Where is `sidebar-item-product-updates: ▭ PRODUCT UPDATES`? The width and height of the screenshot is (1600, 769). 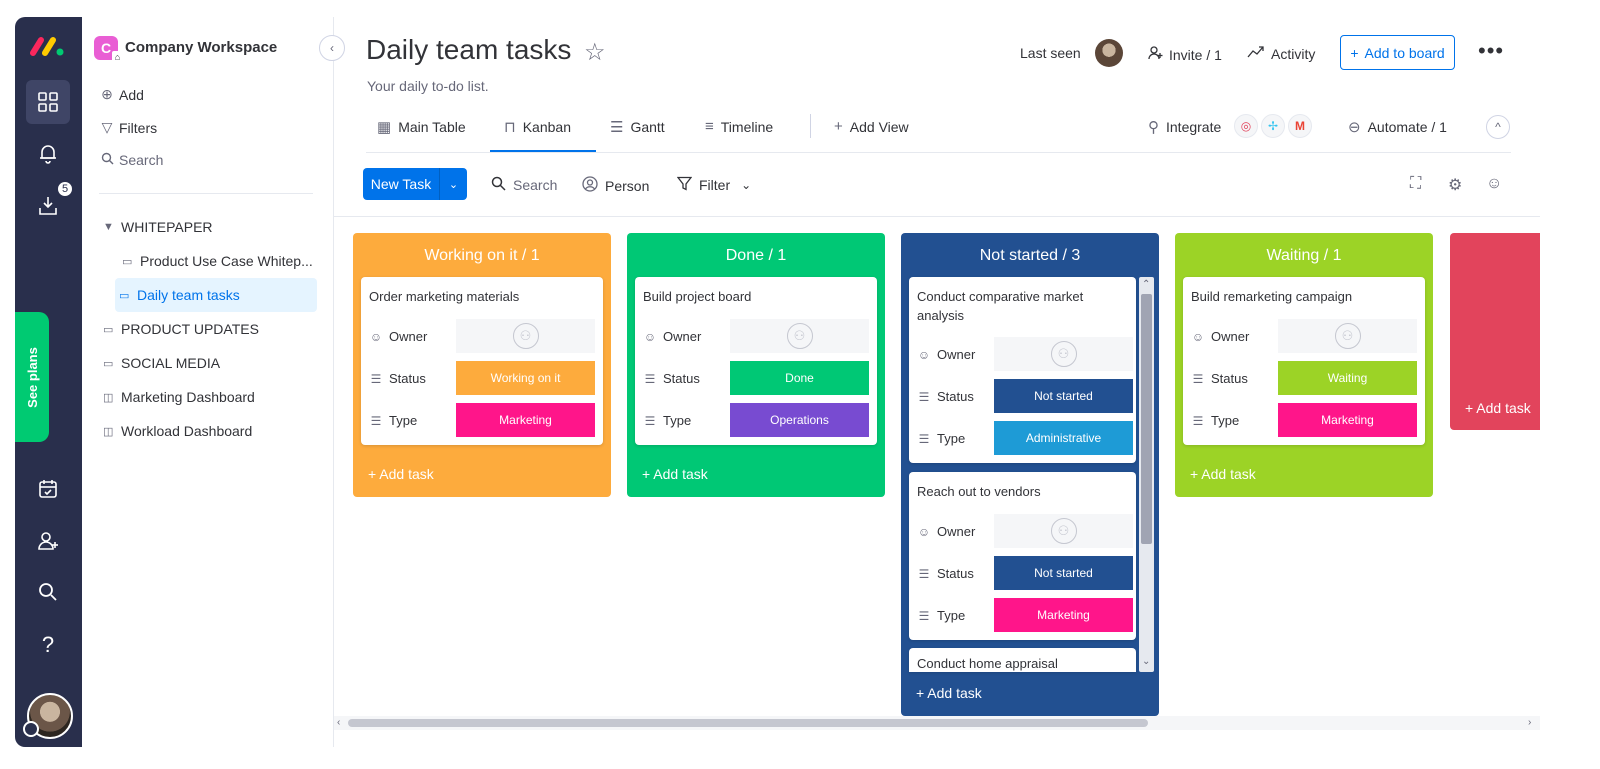
sidebar-item-product-updates: ▭ PRODUCT UPDATES is located at coordinates (208, 329).